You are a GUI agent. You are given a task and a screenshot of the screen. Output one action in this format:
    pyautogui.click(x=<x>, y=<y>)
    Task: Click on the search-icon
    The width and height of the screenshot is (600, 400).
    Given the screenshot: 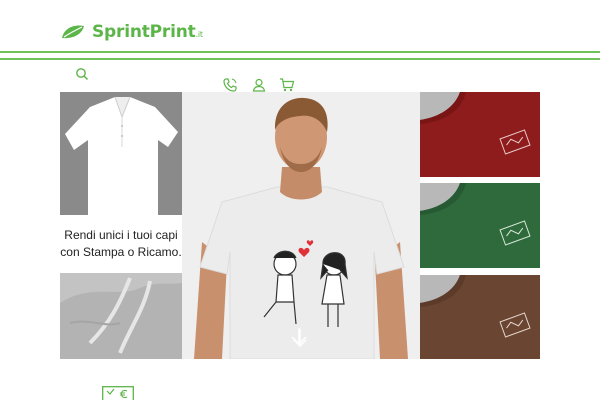 What is the action you would take?
    pyautogui.click(x=82, y=74)
    